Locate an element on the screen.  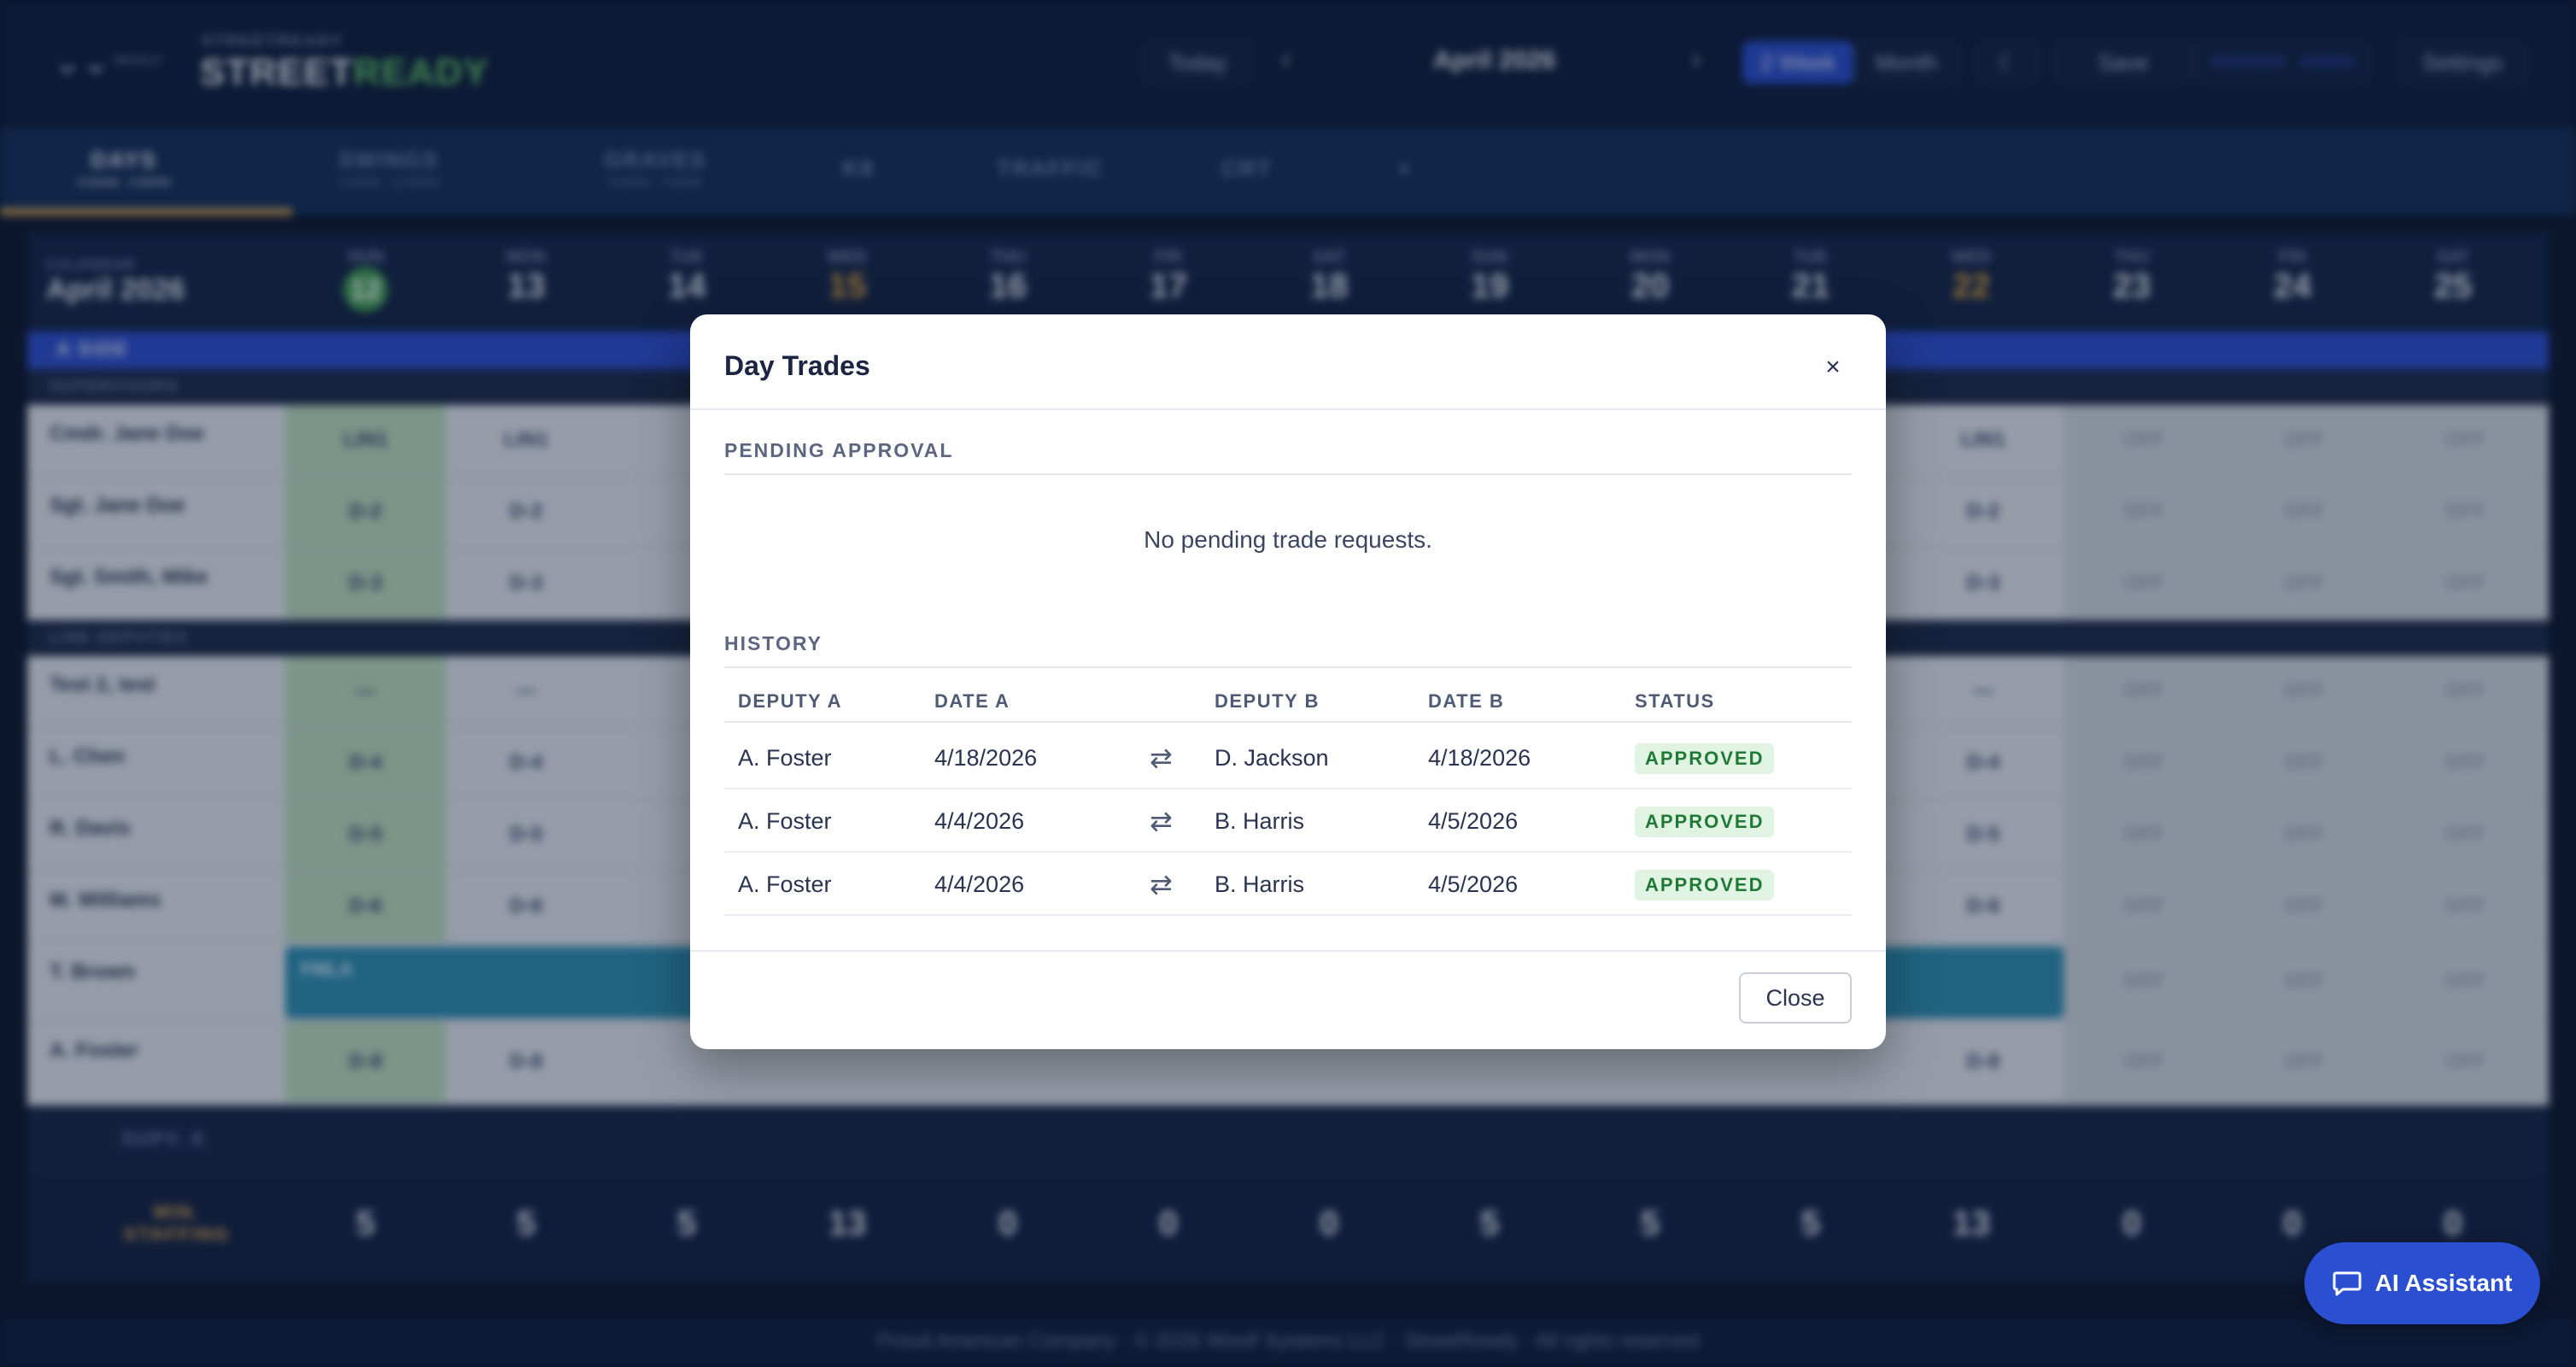
deputy-b-cell: D. Jackson is located at coordinates (1272, 758).